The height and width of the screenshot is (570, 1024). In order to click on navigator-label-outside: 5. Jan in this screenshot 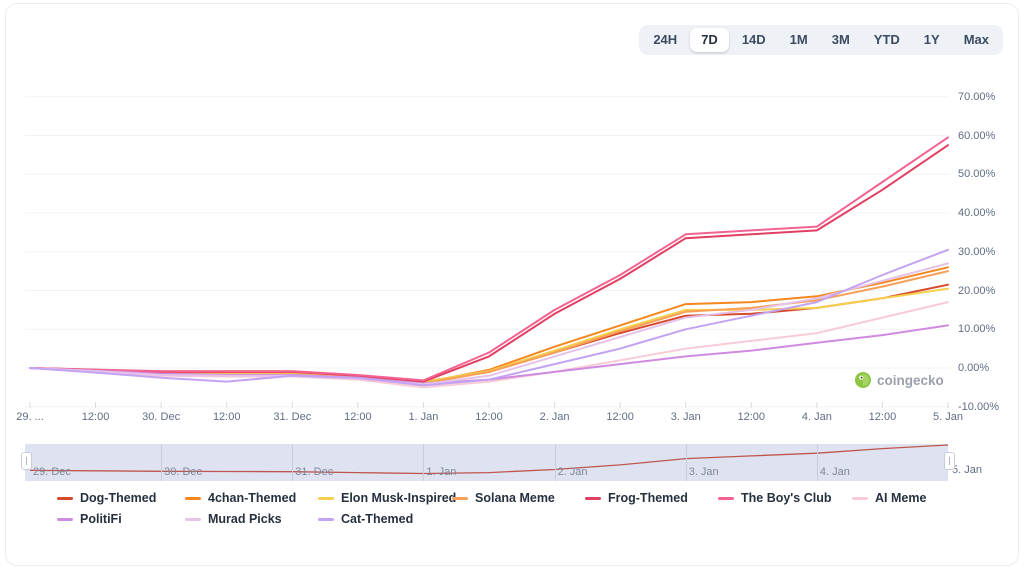, I will do `click(967, 470)`.